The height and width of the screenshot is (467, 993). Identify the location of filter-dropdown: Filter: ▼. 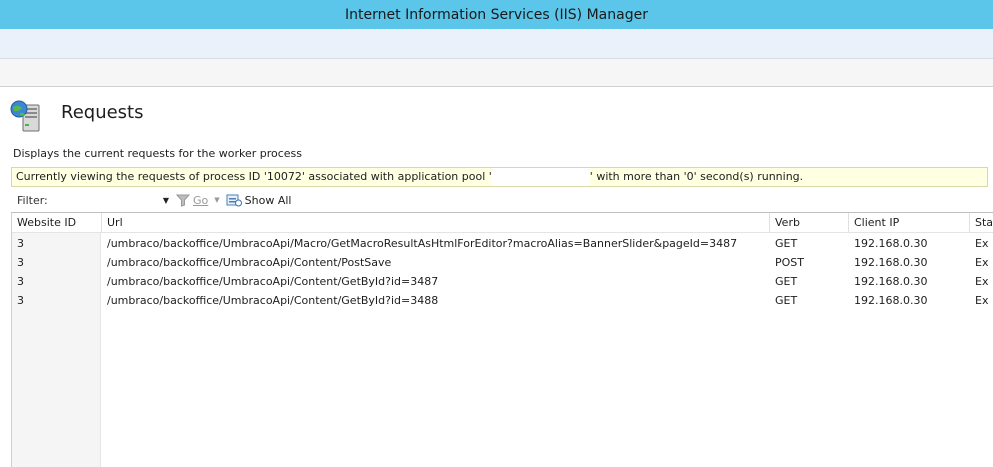
(92, 200).